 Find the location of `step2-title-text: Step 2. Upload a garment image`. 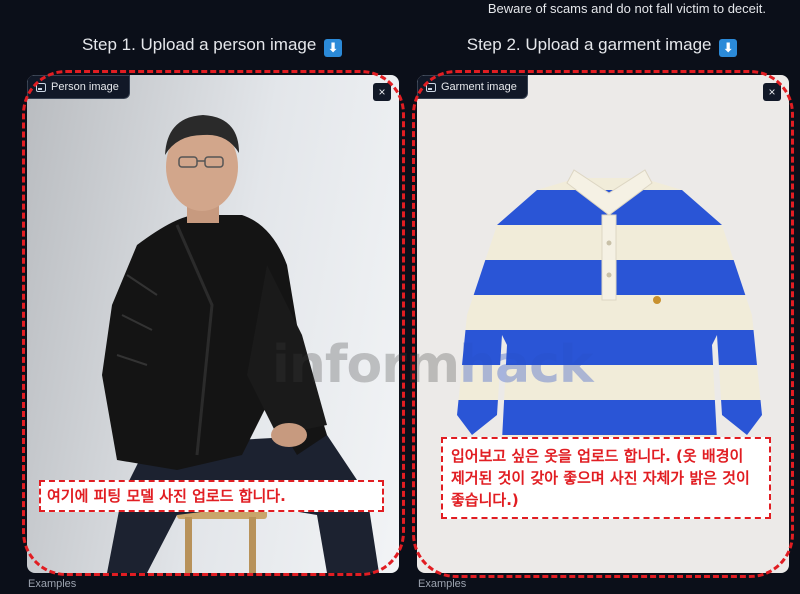

step2-title-text: Step 2. Upload a garment image is located at coordinates (589, 44).